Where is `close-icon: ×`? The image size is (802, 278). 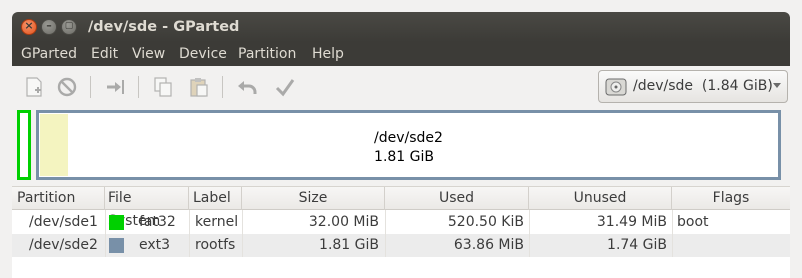
close-icon: × is located at coordinates (29, 25).